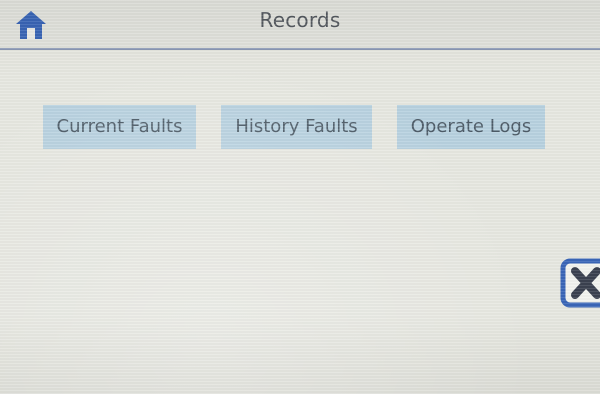 The width and height of the screenshot is (600, 394). I want to click on operate-logs-button: Operate Logs, so click(471, 127).